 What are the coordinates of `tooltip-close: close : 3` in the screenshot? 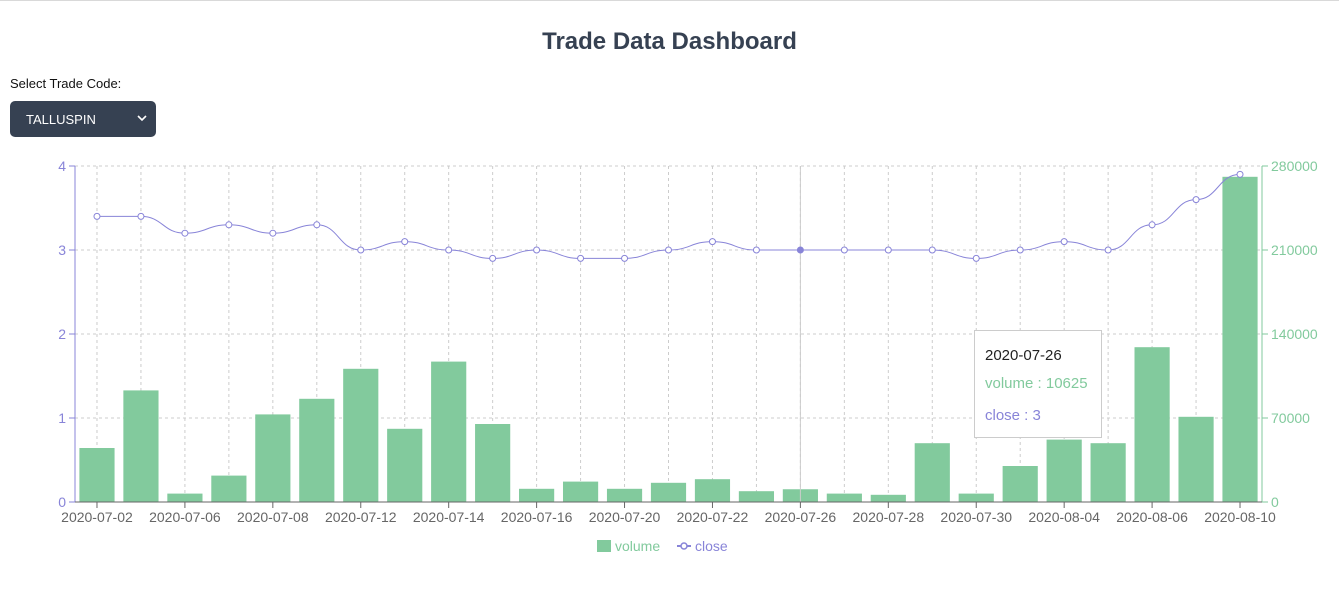 It's located at (1013, 415).